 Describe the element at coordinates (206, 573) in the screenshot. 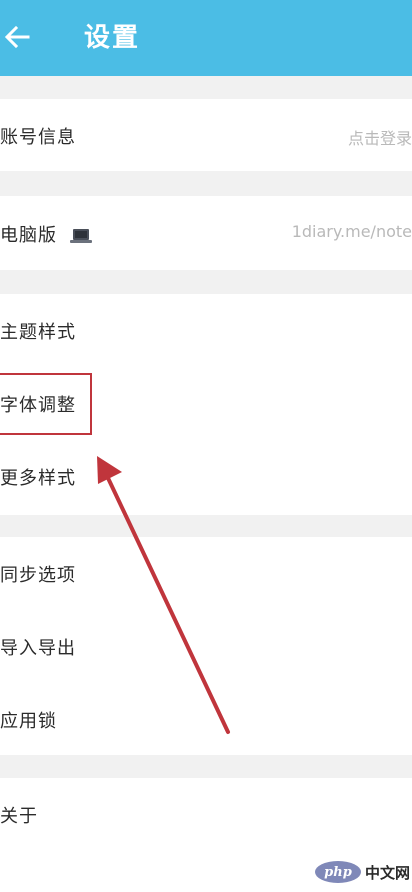

I see `sync-options-row: 同步选项` at that location.